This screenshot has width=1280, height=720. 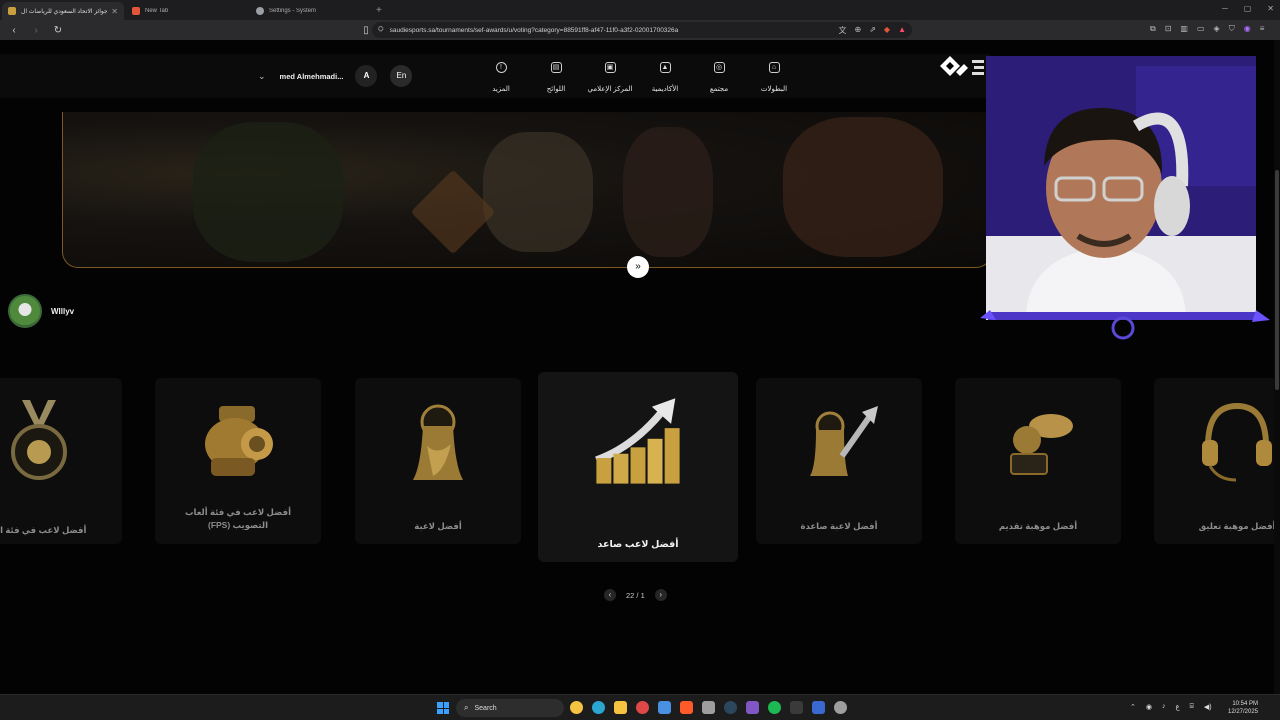 What do you see at coordinates (556, 79) in the screenshot?
I see `nav-item-rules: ▤ اللوائح` at bounding box center [556, 79].